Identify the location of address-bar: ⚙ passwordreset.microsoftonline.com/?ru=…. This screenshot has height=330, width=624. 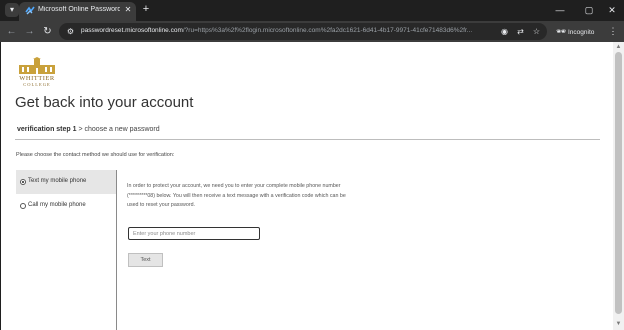
(303, 31).